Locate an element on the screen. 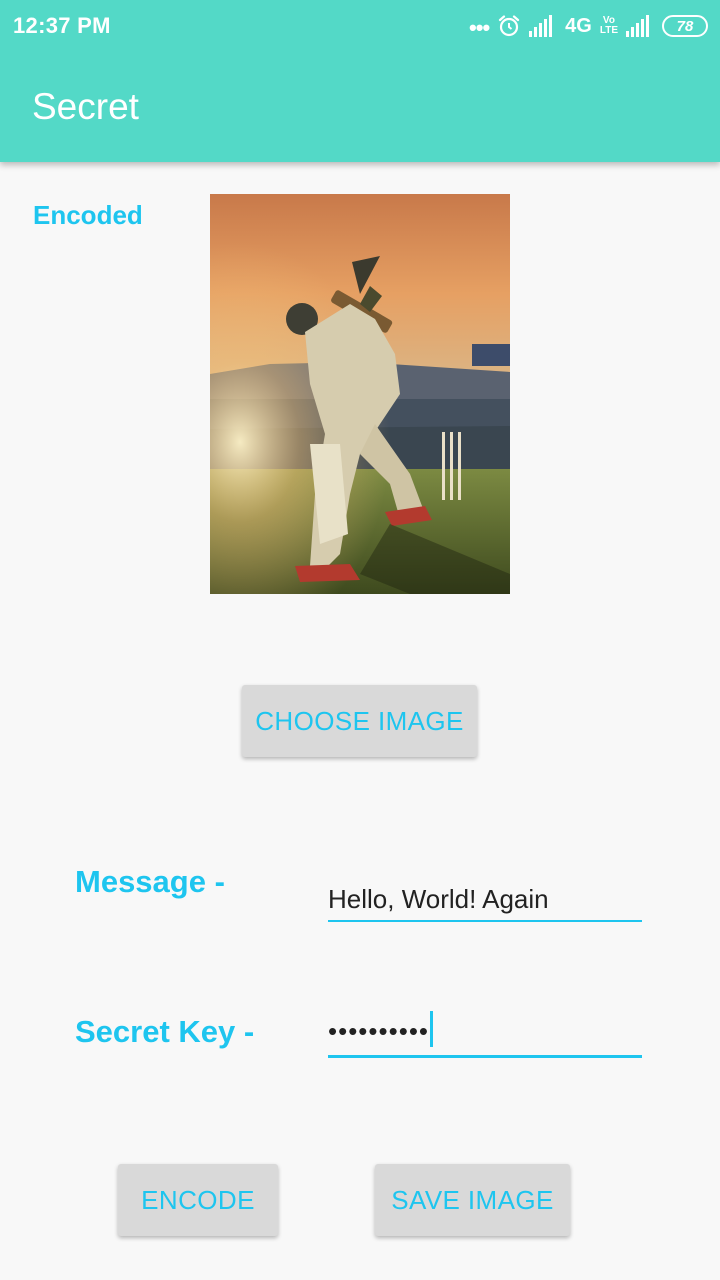  message-label: Message - is located at coordinates (150, 881).